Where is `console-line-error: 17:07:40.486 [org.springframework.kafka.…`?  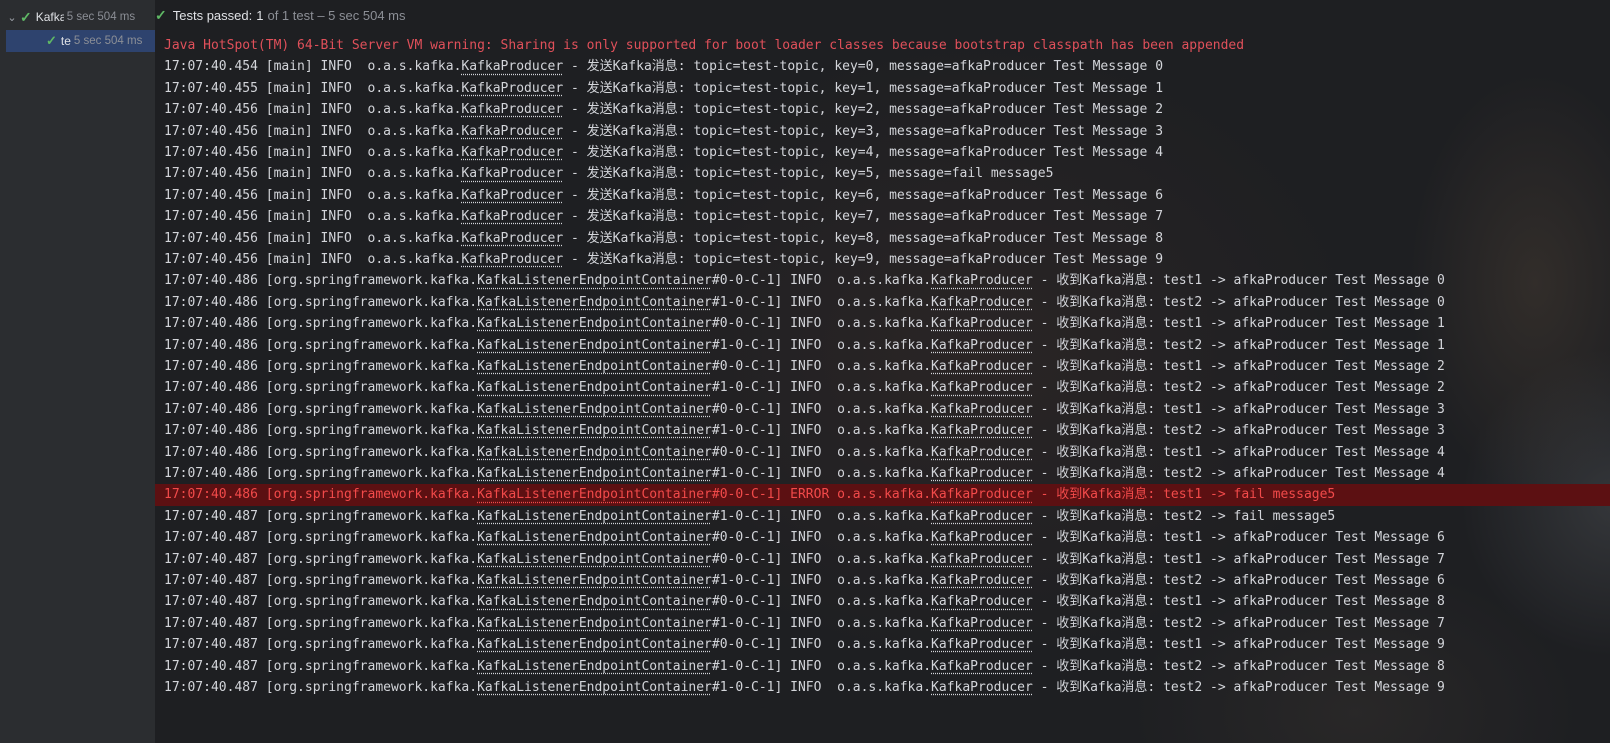 console-line-error: 17:07:40.486 [org.springframework.kafka.… is located at coordinates (882, 495).